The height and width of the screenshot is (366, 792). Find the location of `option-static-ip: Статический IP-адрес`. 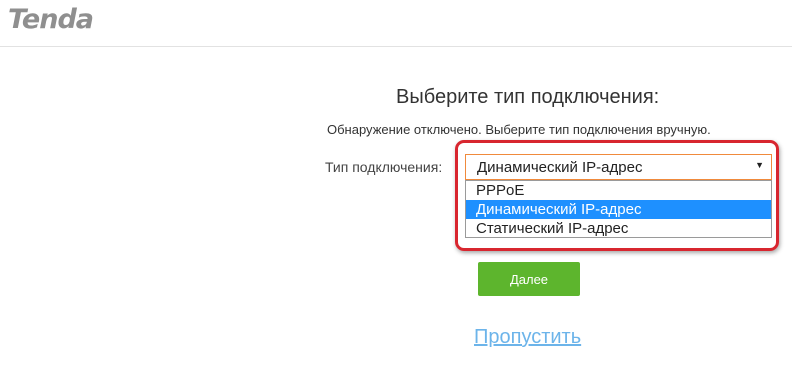

option-static-ip: Статический IP-адрес is located at coordinates (618, 228).